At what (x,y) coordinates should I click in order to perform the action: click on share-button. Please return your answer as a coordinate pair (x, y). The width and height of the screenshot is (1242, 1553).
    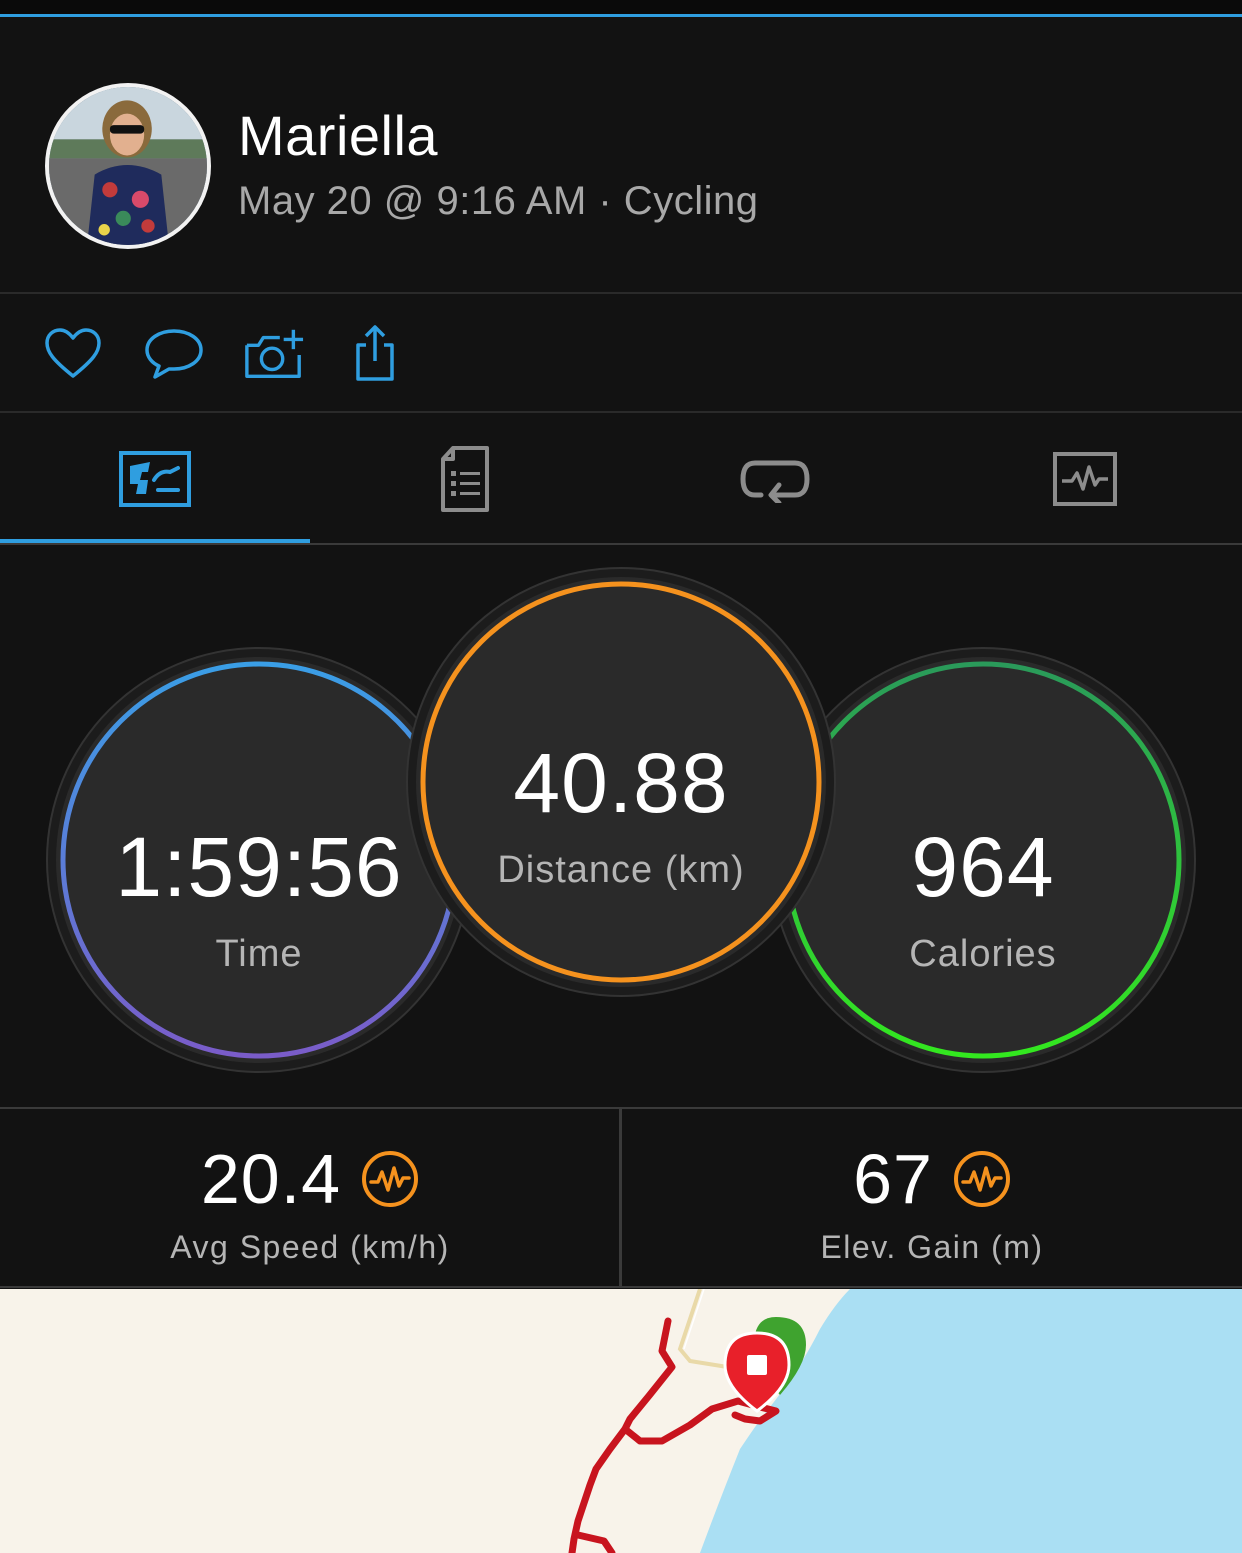
    Looking at the image, I should click on (375, 354).